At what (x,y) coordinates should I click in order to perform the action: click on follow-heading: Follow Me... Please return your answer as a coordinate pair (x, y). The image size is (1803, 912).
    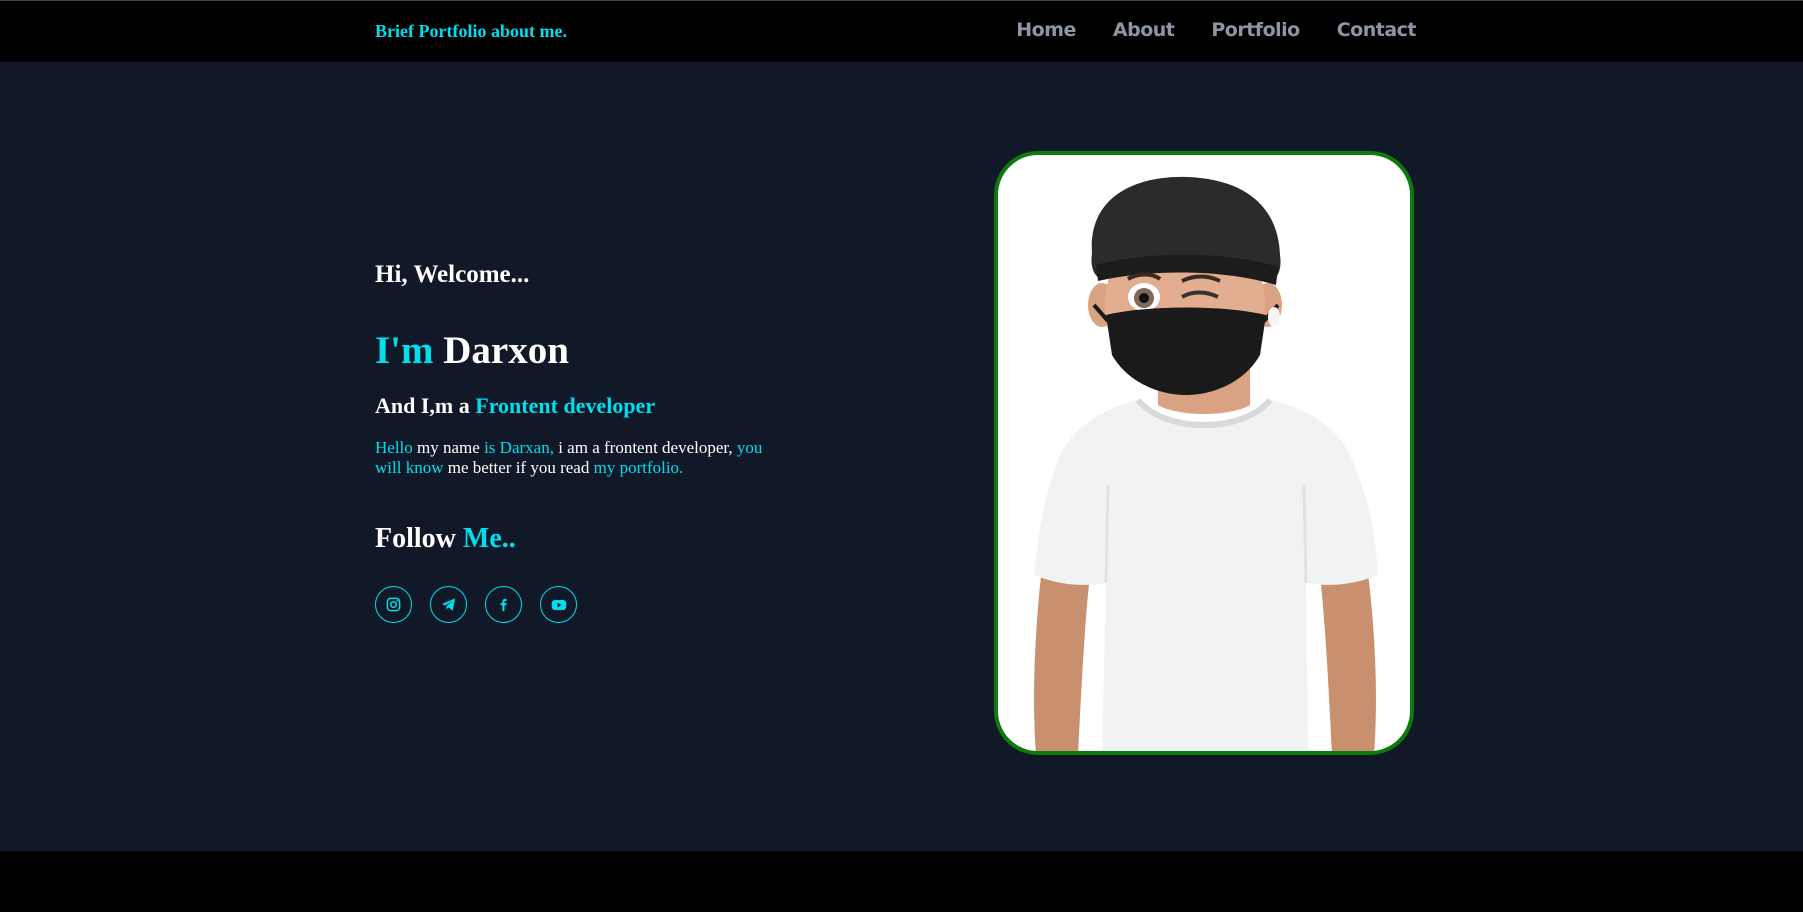
    Looking at the image, I should click on (445, 539).